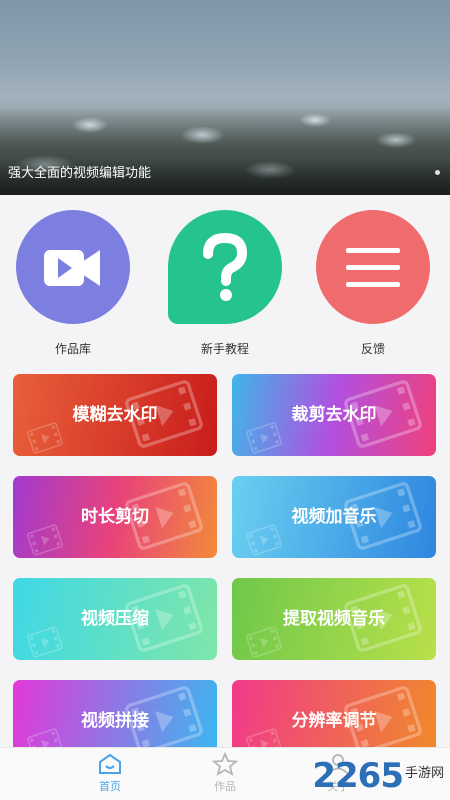  What do you see at coordinates (224, 349) in the screenshot?
I see `shortcut-label: 新手教程` at bounding box center [224, 349].